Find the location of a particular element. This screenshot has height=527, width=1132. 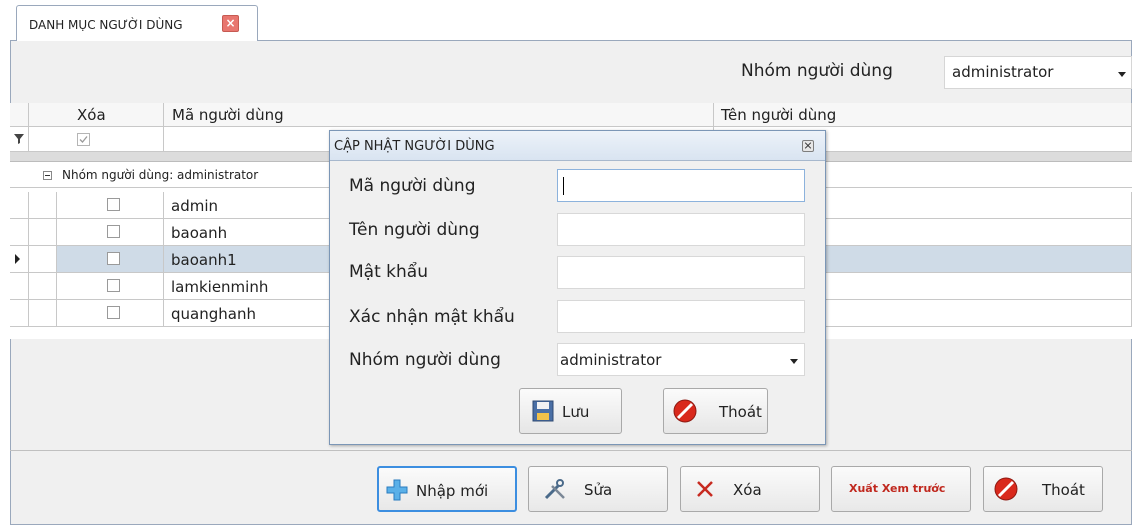

group-row-label: Nhóm người dùng: administrator is located at coordinates (160, 175).